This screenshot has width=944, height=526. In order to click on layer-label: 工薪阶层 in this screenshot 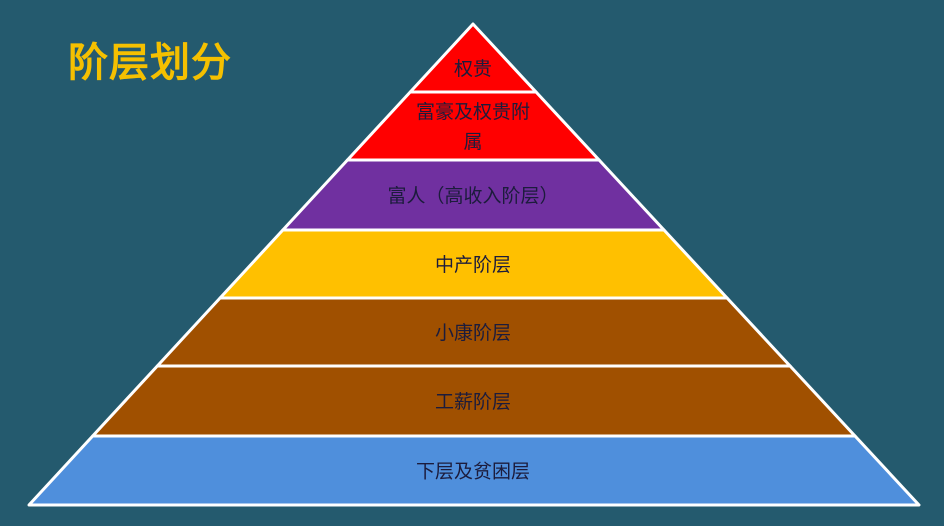, I will do `click(473, 402)`.